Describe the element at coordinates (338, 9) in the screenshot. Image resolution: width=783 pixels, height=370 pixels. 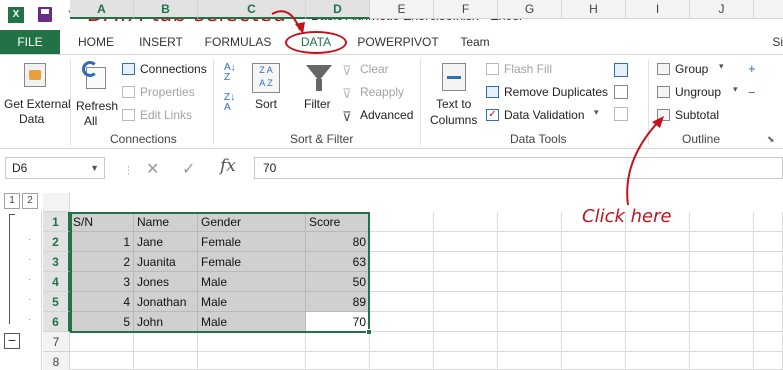
I see `column-header-d: D` at that location.